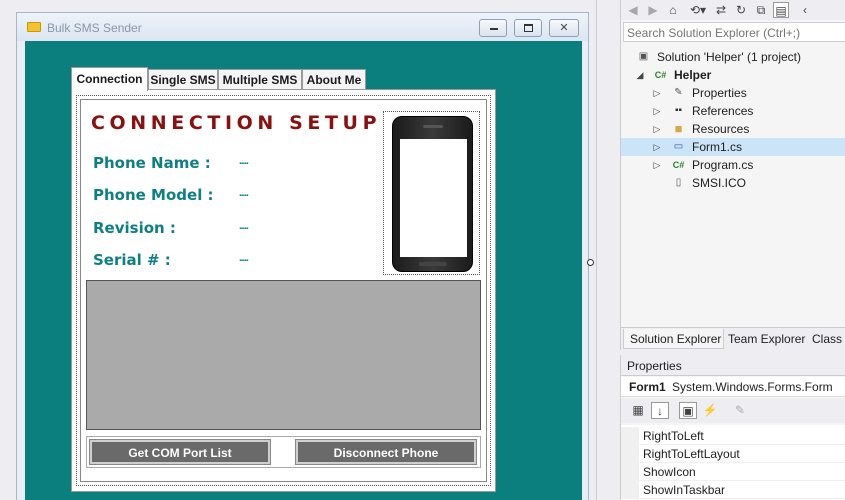 Image resolution: width=845 pixels, height=500 pixels. Describe the element at coordinates (733, 472) in the screenshot. I see `property-row: ShowIcon` at that location.